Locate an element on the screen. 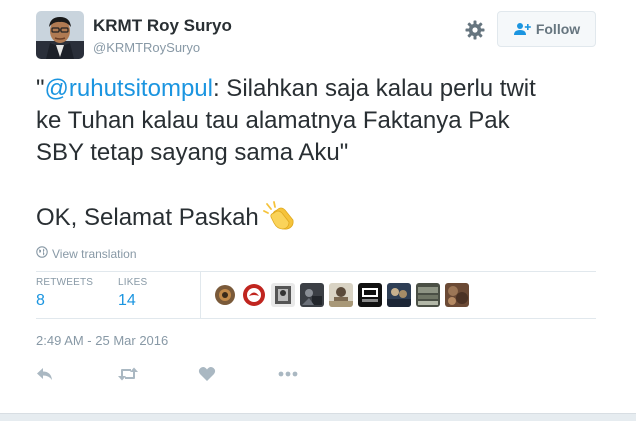 This screenshot has height=421, width=636. follow-button-label: Follow is located at coordinates (558, 29).